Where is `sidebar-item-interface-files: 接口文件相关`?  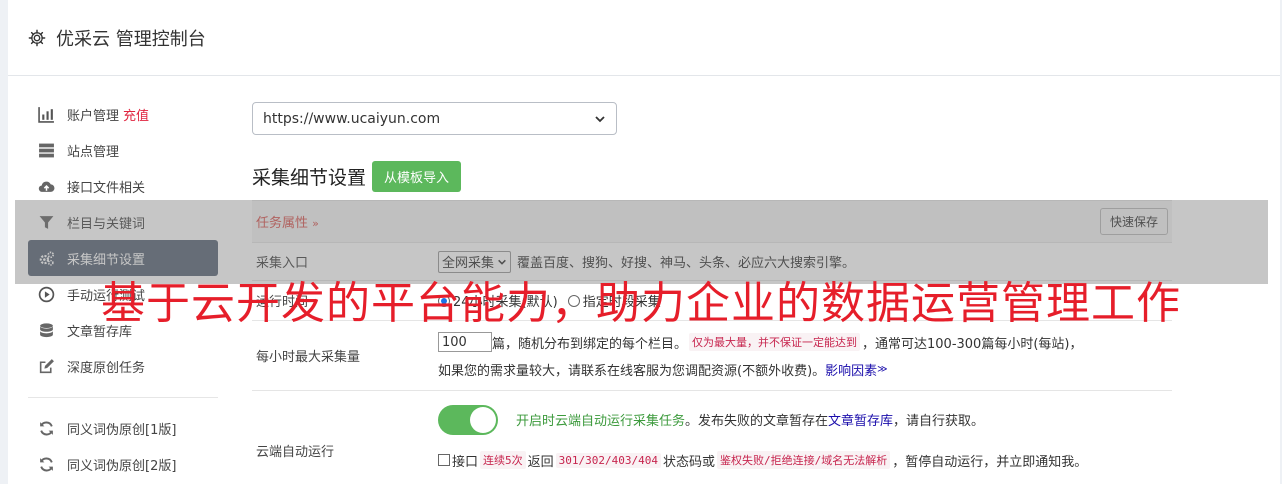
sidebar-item-interface-files: 接口文件相关 is located at coordinates (123, 186).